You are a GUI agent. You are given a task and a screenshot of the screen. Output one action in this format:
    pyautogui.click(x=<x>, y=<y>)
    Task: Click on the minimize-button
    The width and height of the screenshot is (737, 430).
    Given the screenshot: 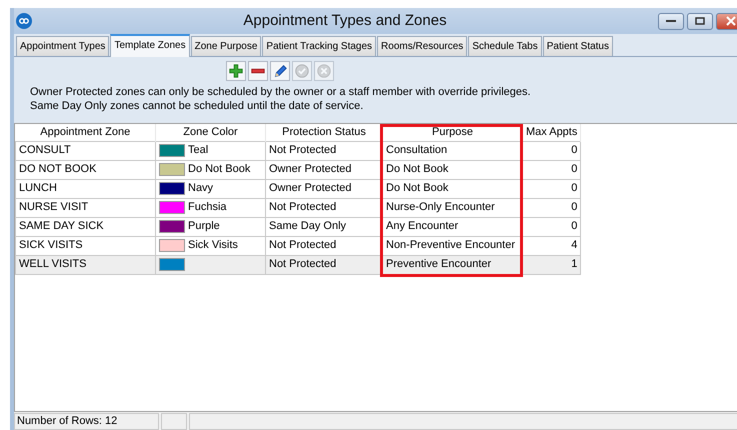 What is the action you would take?
    pyautogui.click(x=671, y=21)
    